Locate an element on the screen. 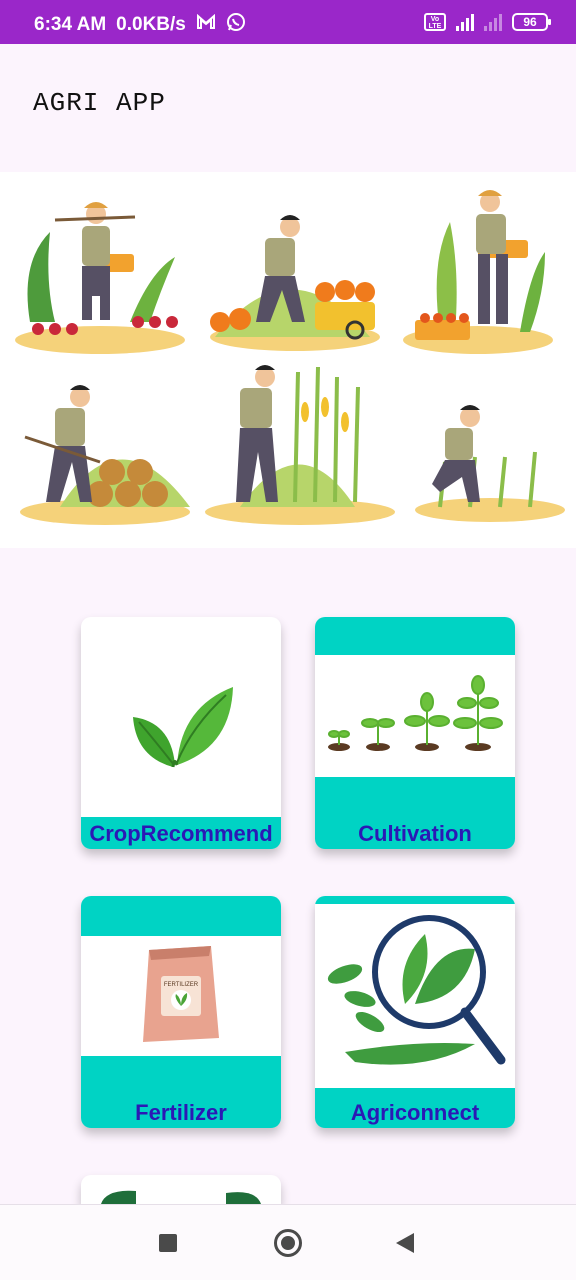 The image size is (576, 1280). leaf-icon is located at coordinates (181, 732).